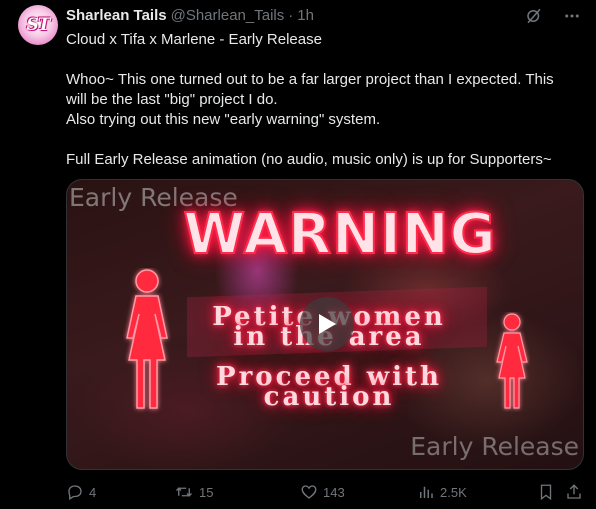  Describe the element at coordinates (339, 234) in the screenshot. I see `warning-headline: WARNING` at that location.